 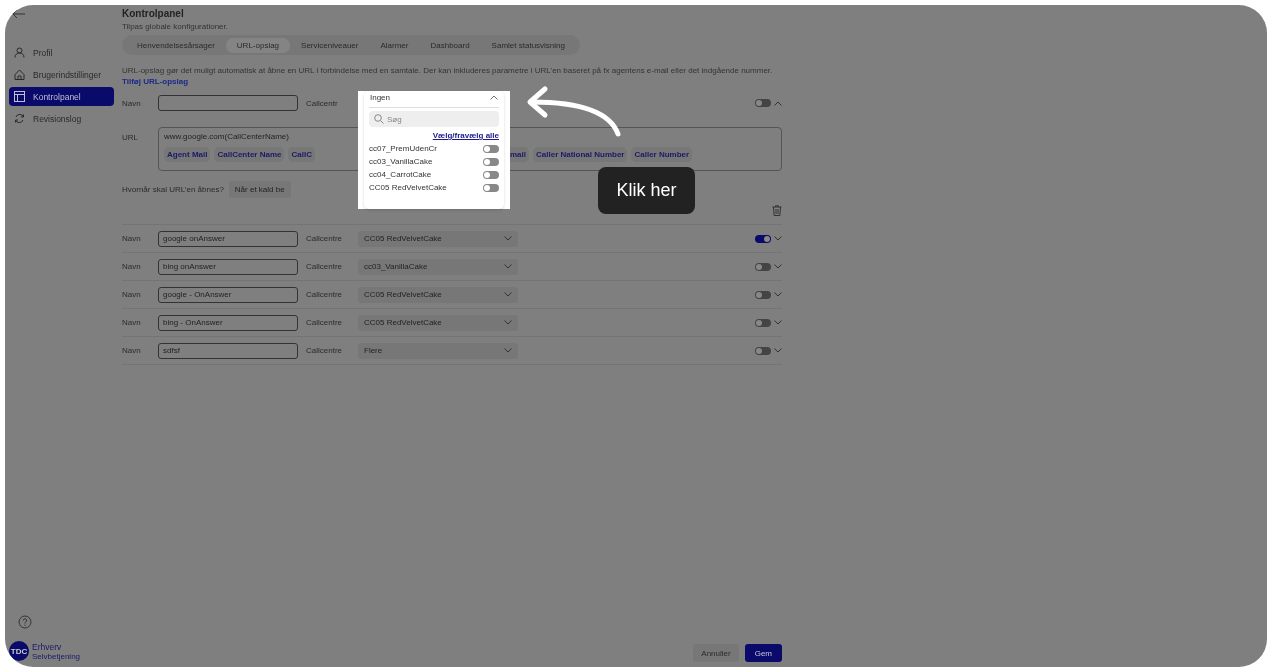 What do you see at coordinates (61, 74) in the screenshot?
I see `sidebar-item: Brugerindstillinger` at bounding box center [61, 74].